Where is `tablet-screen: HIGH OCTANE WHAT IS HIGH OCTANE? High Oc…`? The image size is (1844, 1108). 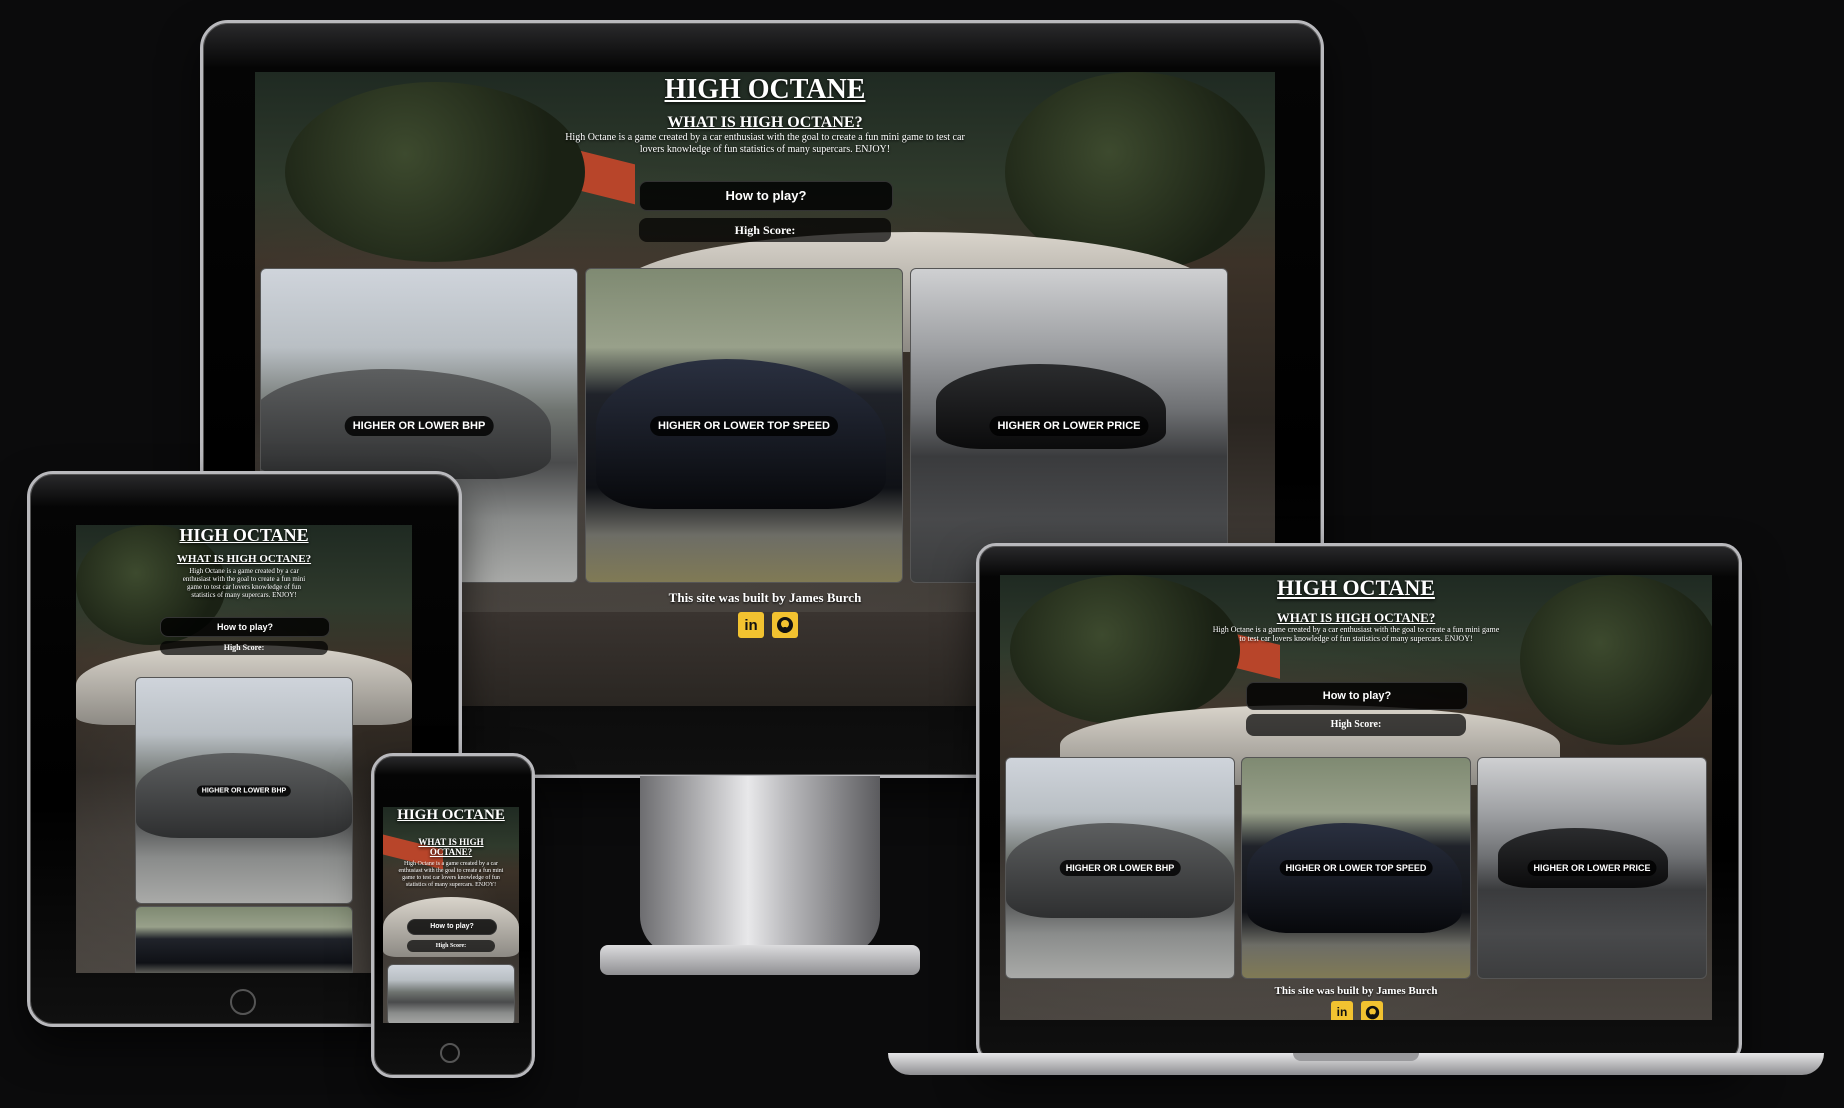
tablet-screen: HIGH OCTANE WHAT IS HIGH OCTANE? High Oc… is located at coordinates (244, 749).